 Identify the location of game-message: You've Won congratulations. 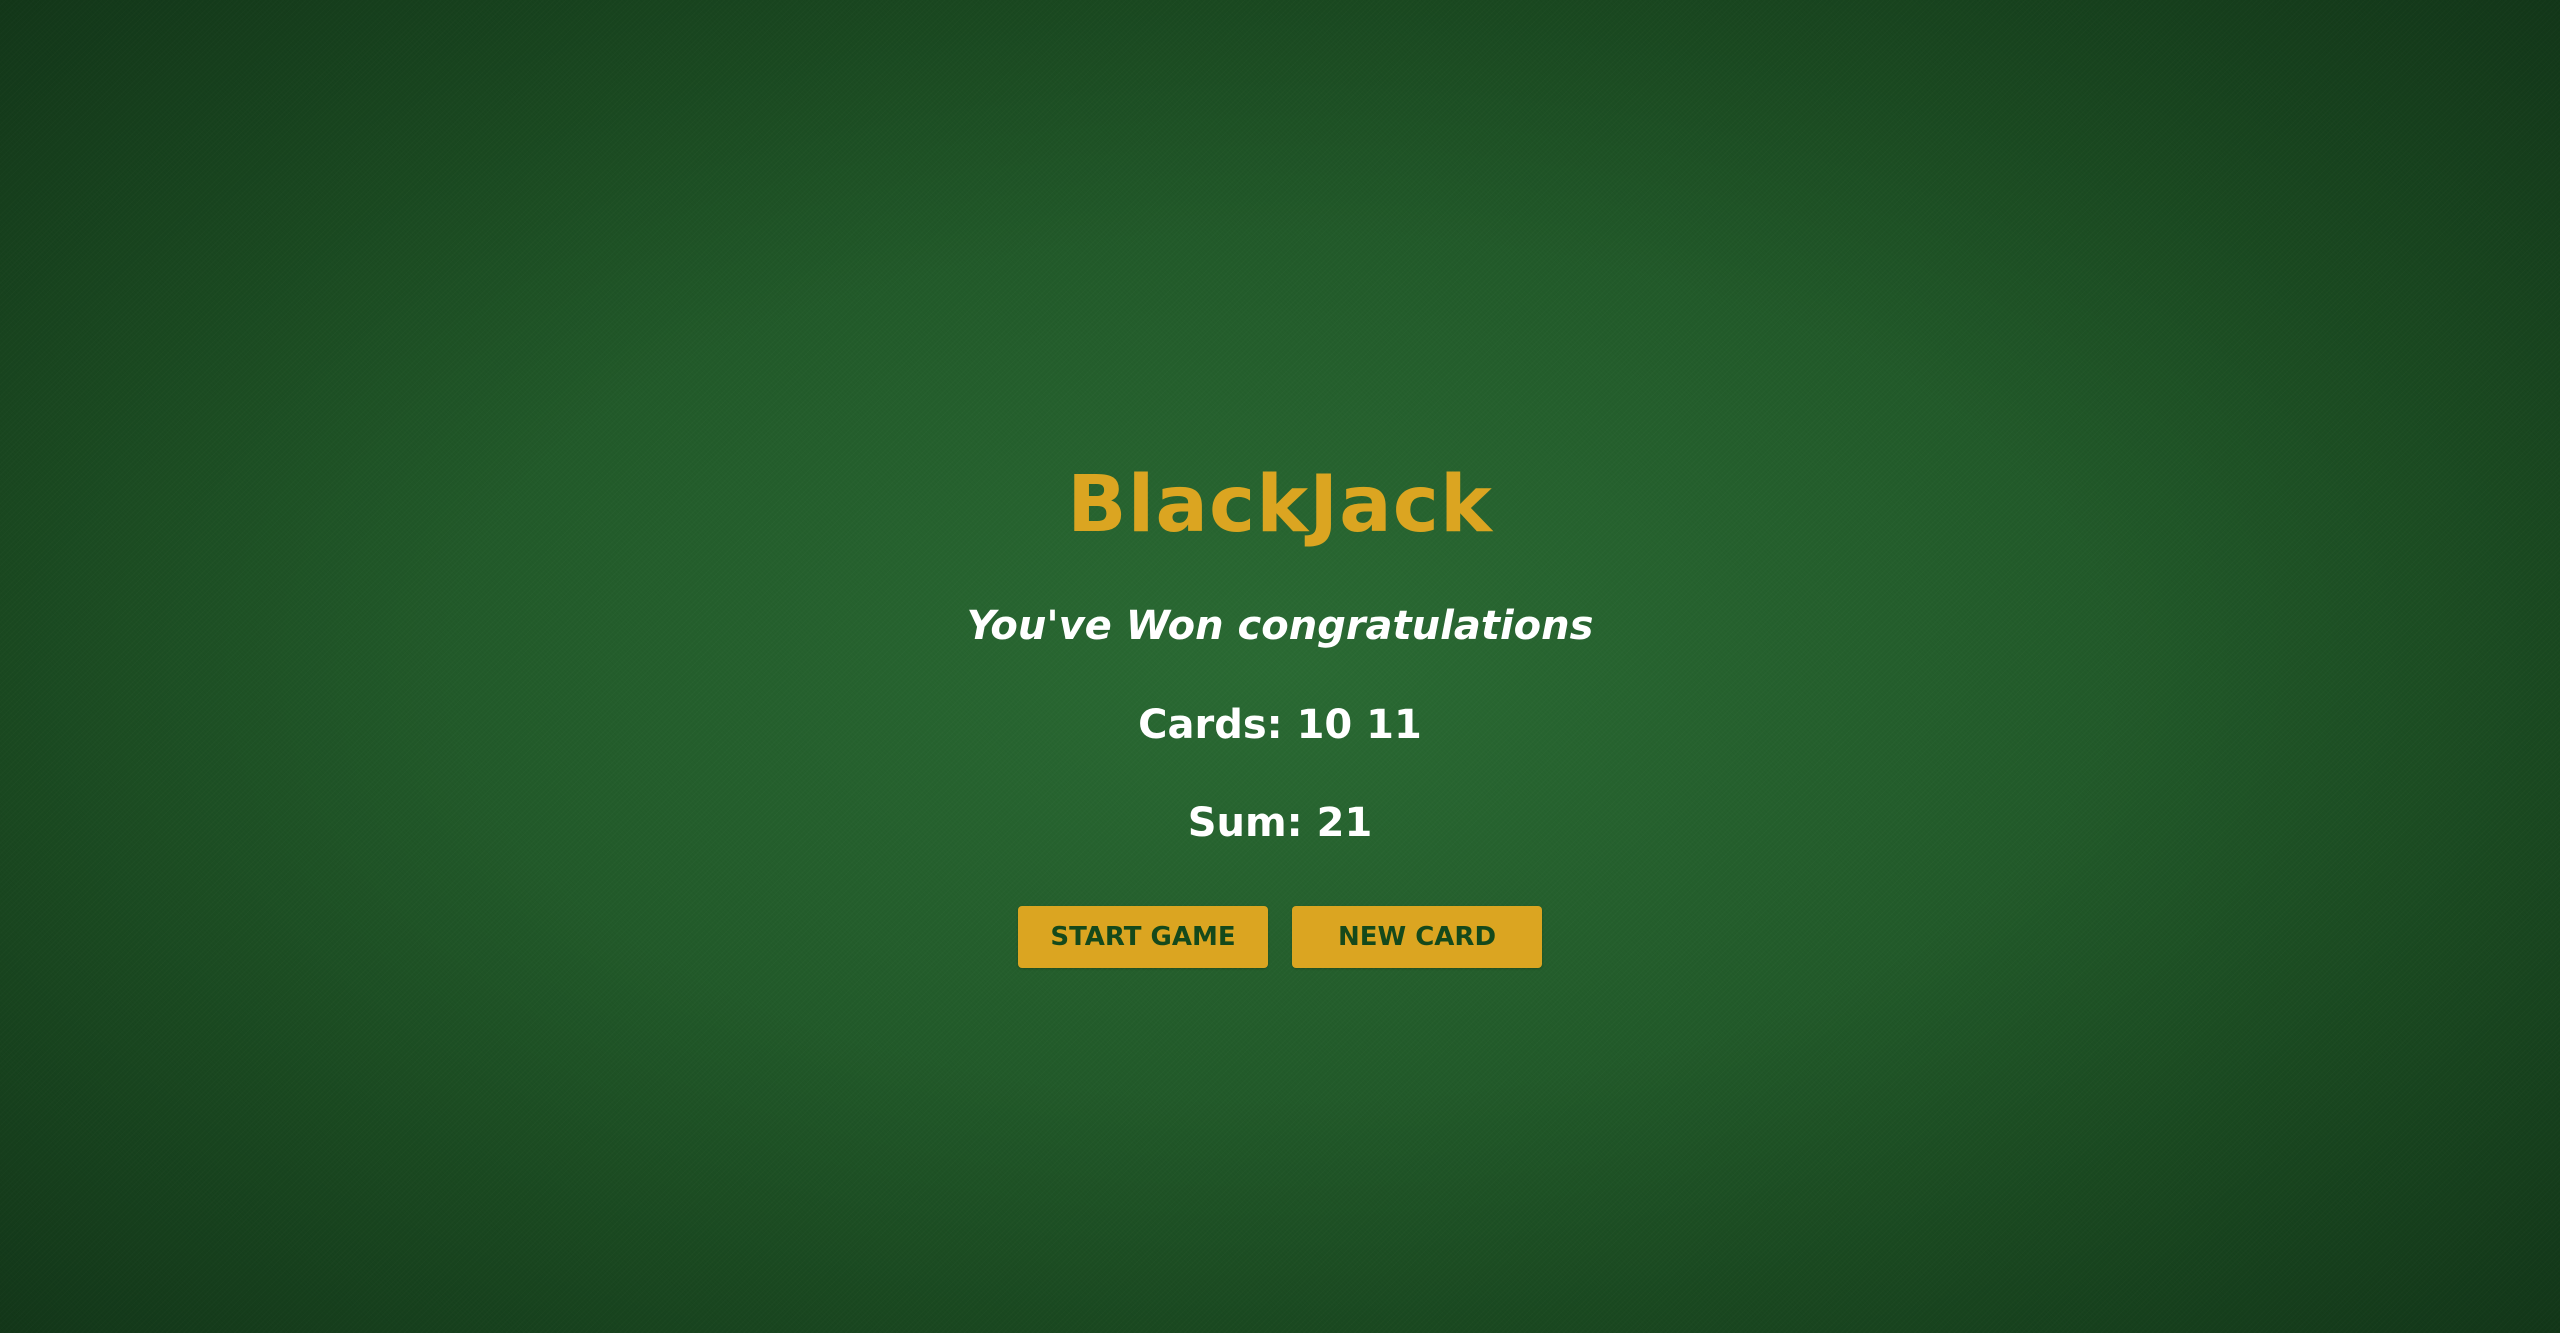
(1280, 626).